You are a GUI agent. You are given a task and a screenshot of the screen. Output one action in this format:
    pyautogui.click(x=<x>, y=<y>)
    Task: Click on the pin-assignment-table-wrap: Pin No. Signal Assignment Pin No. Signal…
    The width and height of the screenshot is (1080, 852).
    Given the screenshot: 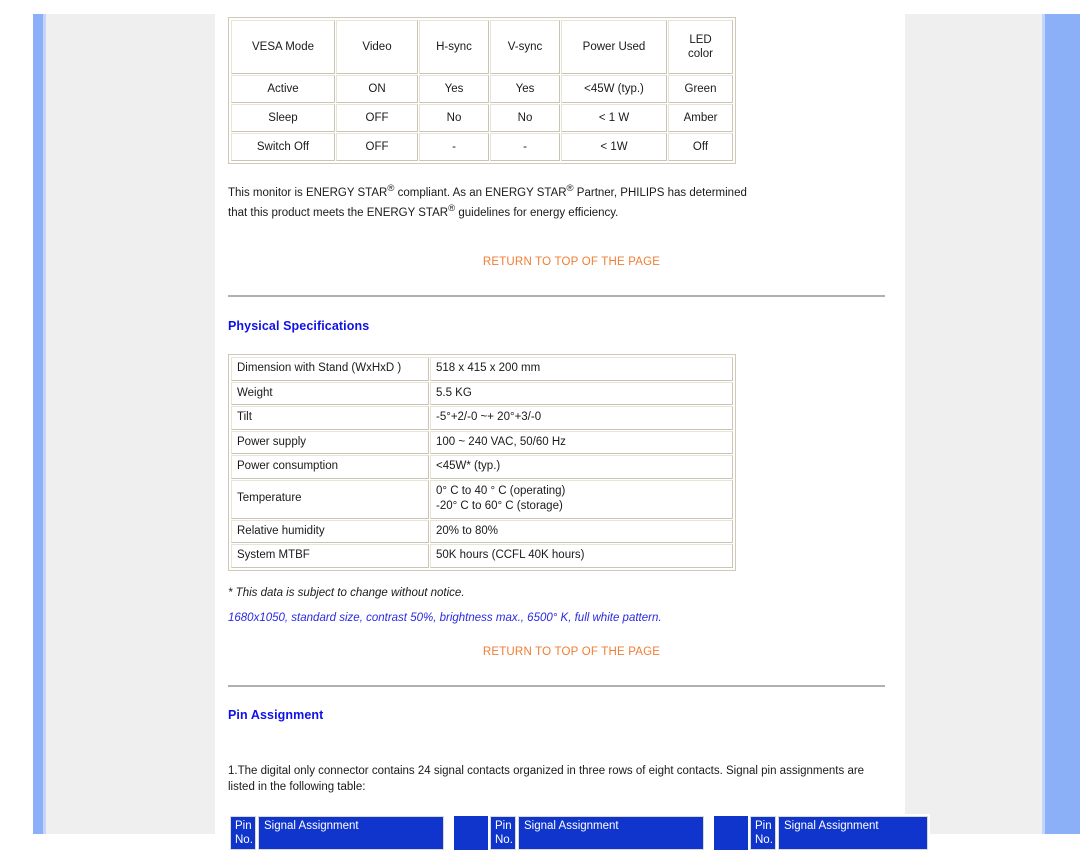 What is the action you would take?
    pyautogui.click(x=579, y=832)
    